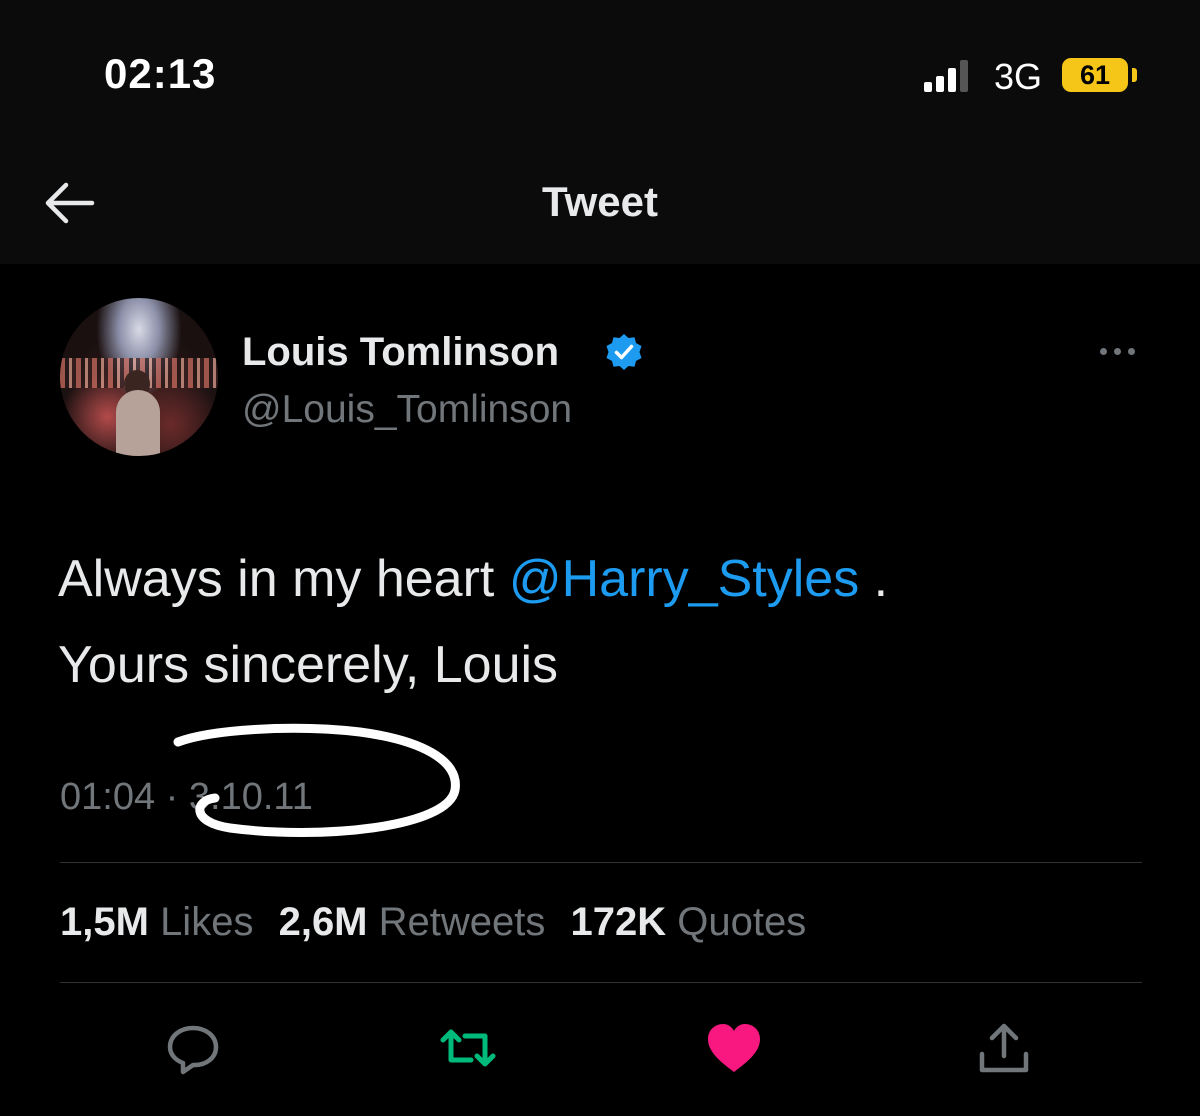 This screenshot has width=1200, height=1116. I want to click on retweets-stat: 2,6M Retweets, so click(412, 922).